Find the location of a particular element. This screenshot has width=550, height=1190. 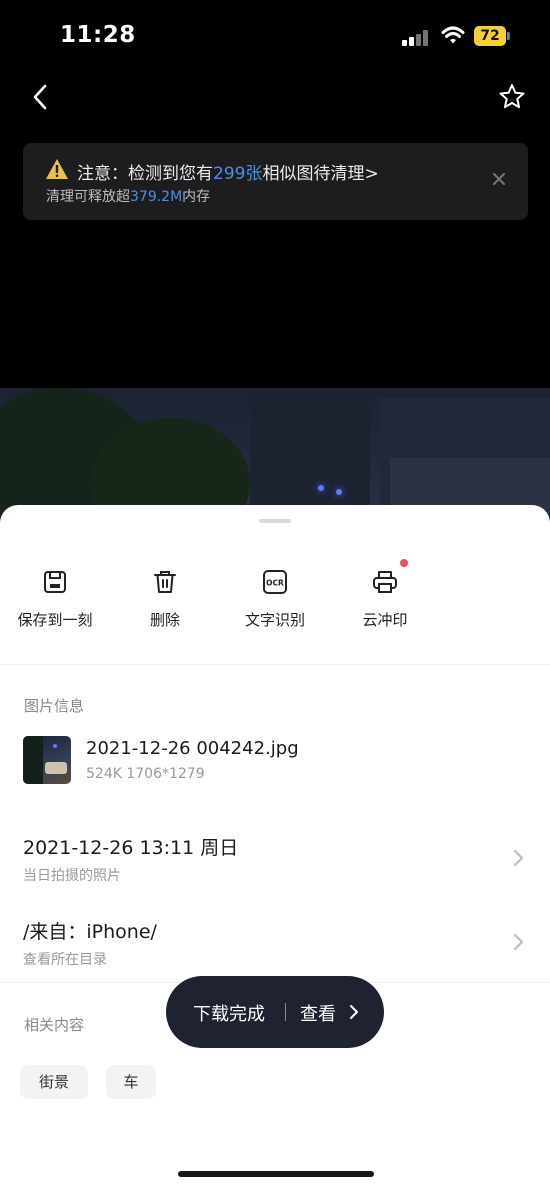

divider is located at coordinates (275, 664).